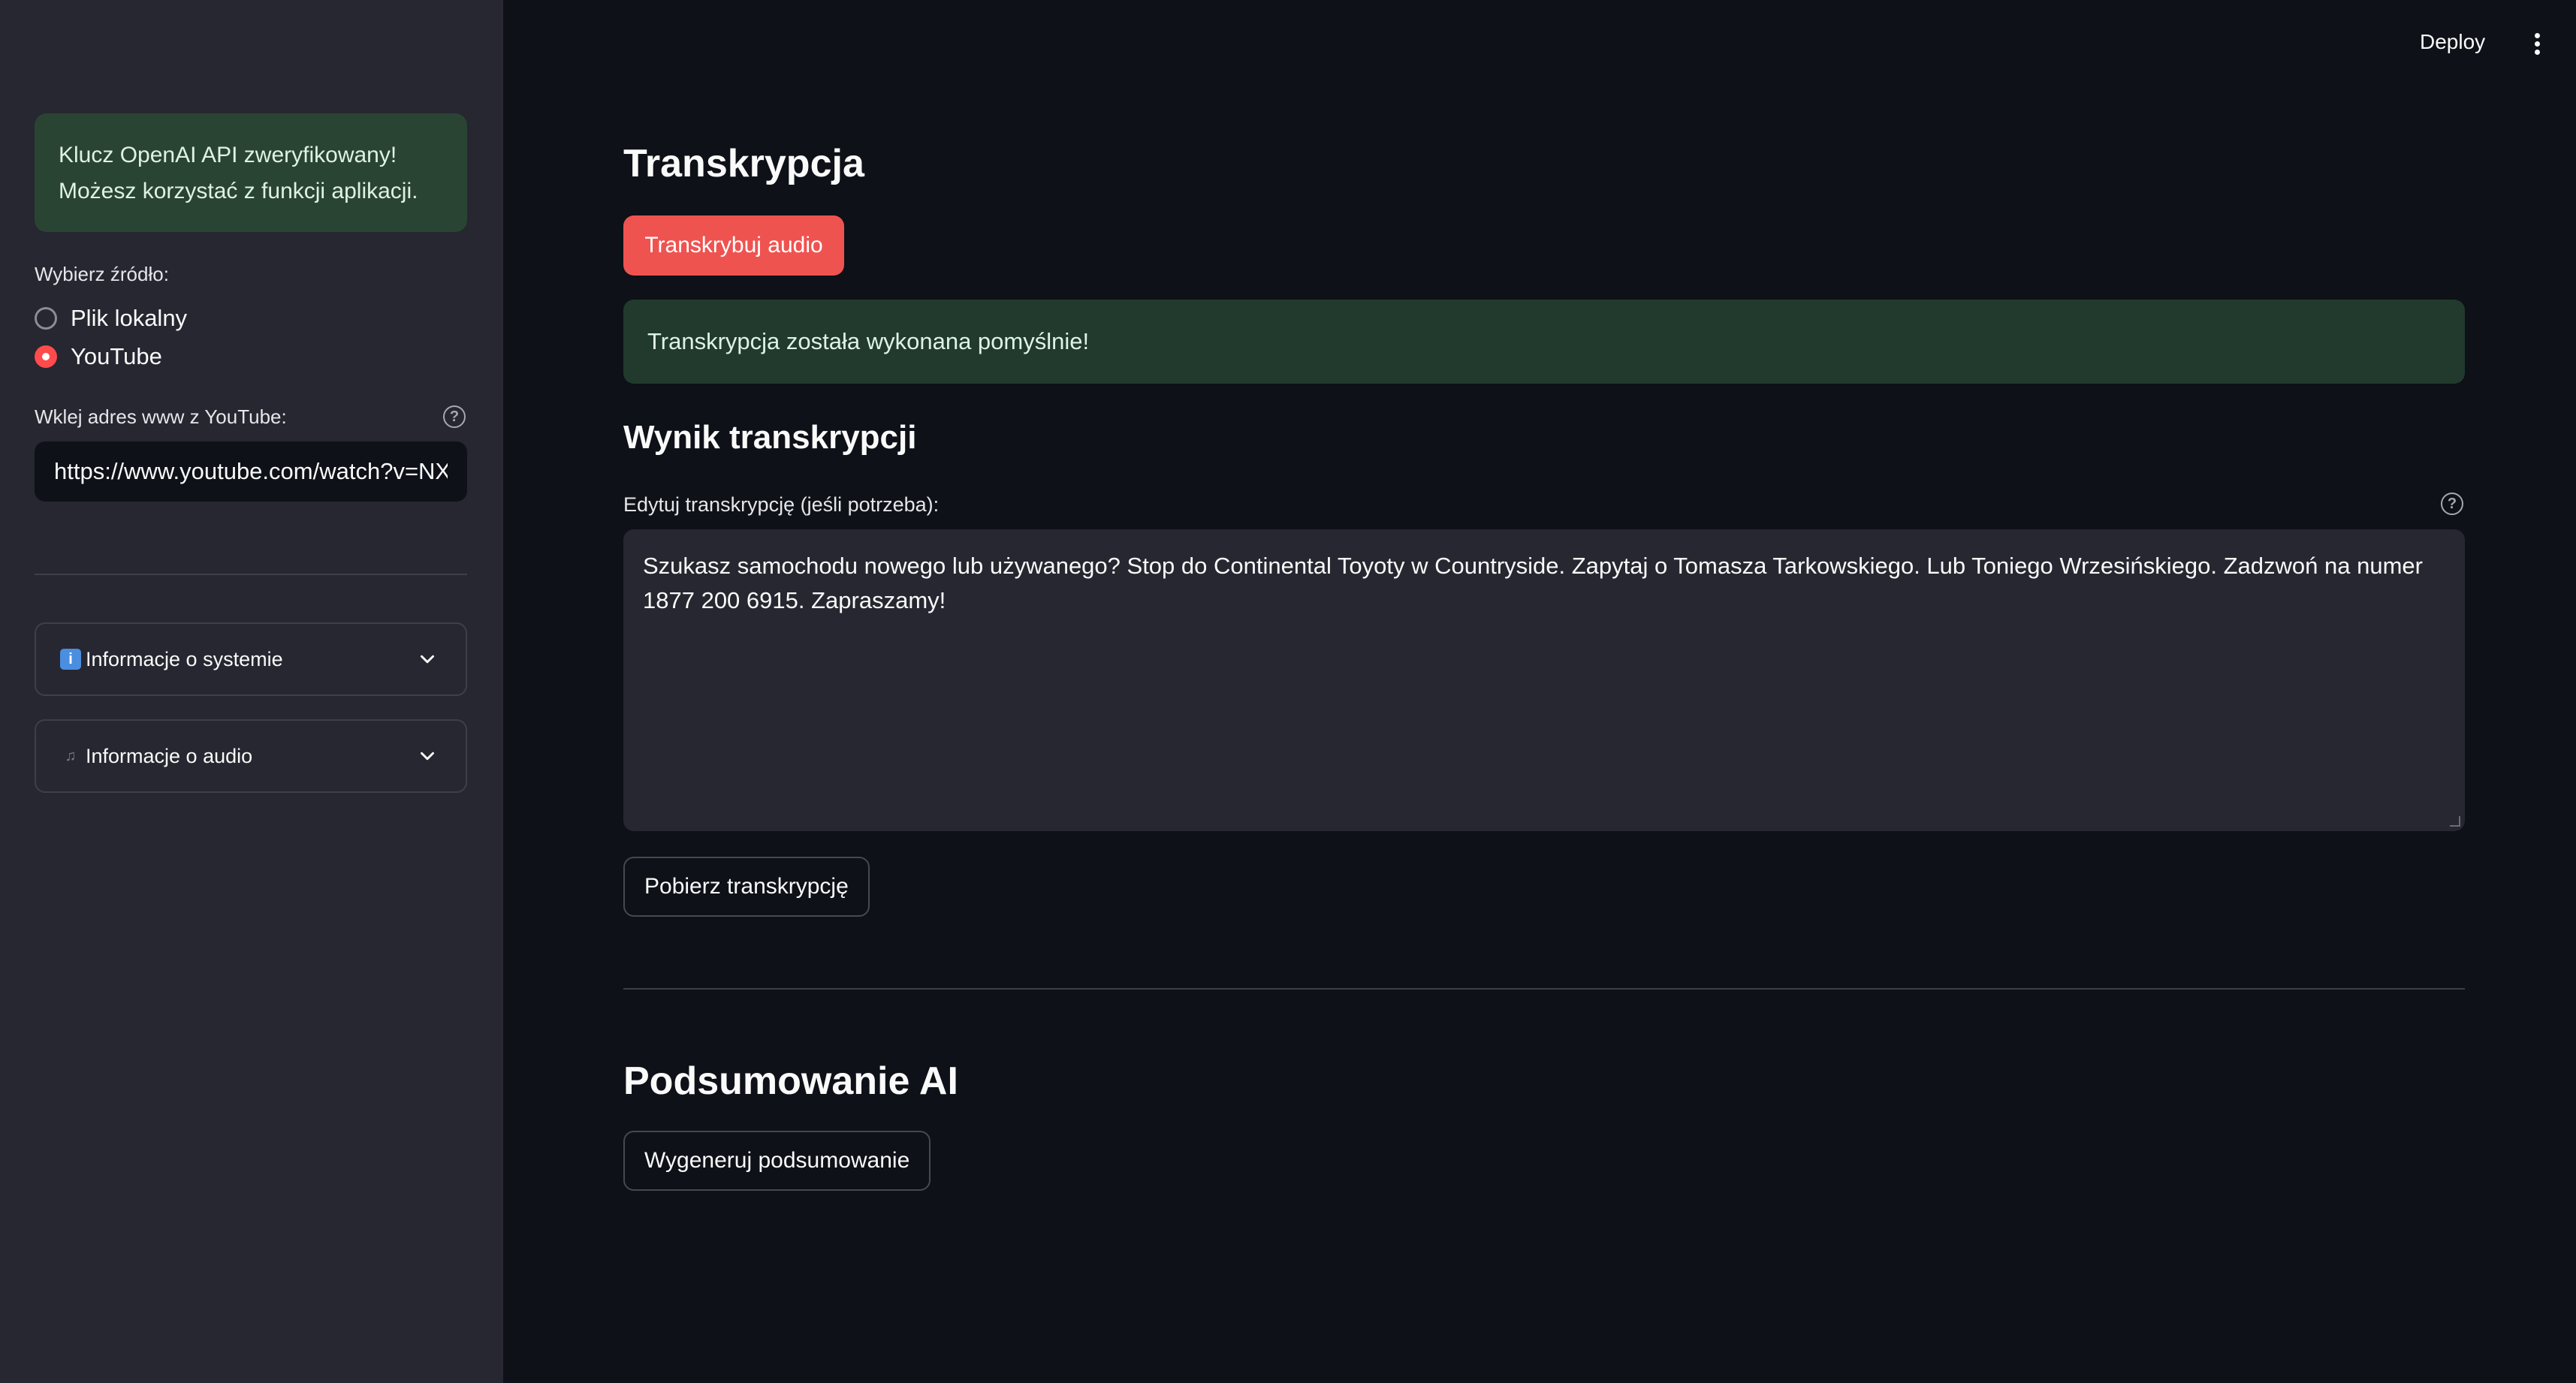 The width and height of the screenshot is (2576, 1383). I want to click on radio-checked-icon, so click(46, 357).